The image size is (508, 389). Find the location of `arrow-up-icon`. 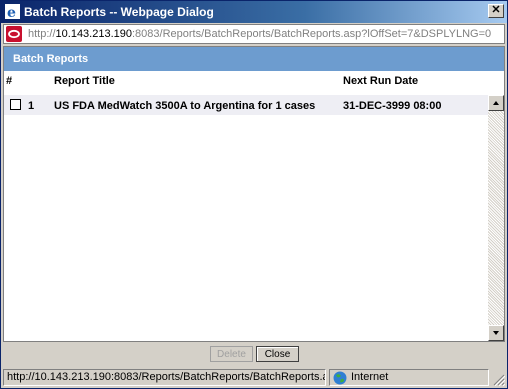

arrow-up-icon is located at coordinates (496, 103).